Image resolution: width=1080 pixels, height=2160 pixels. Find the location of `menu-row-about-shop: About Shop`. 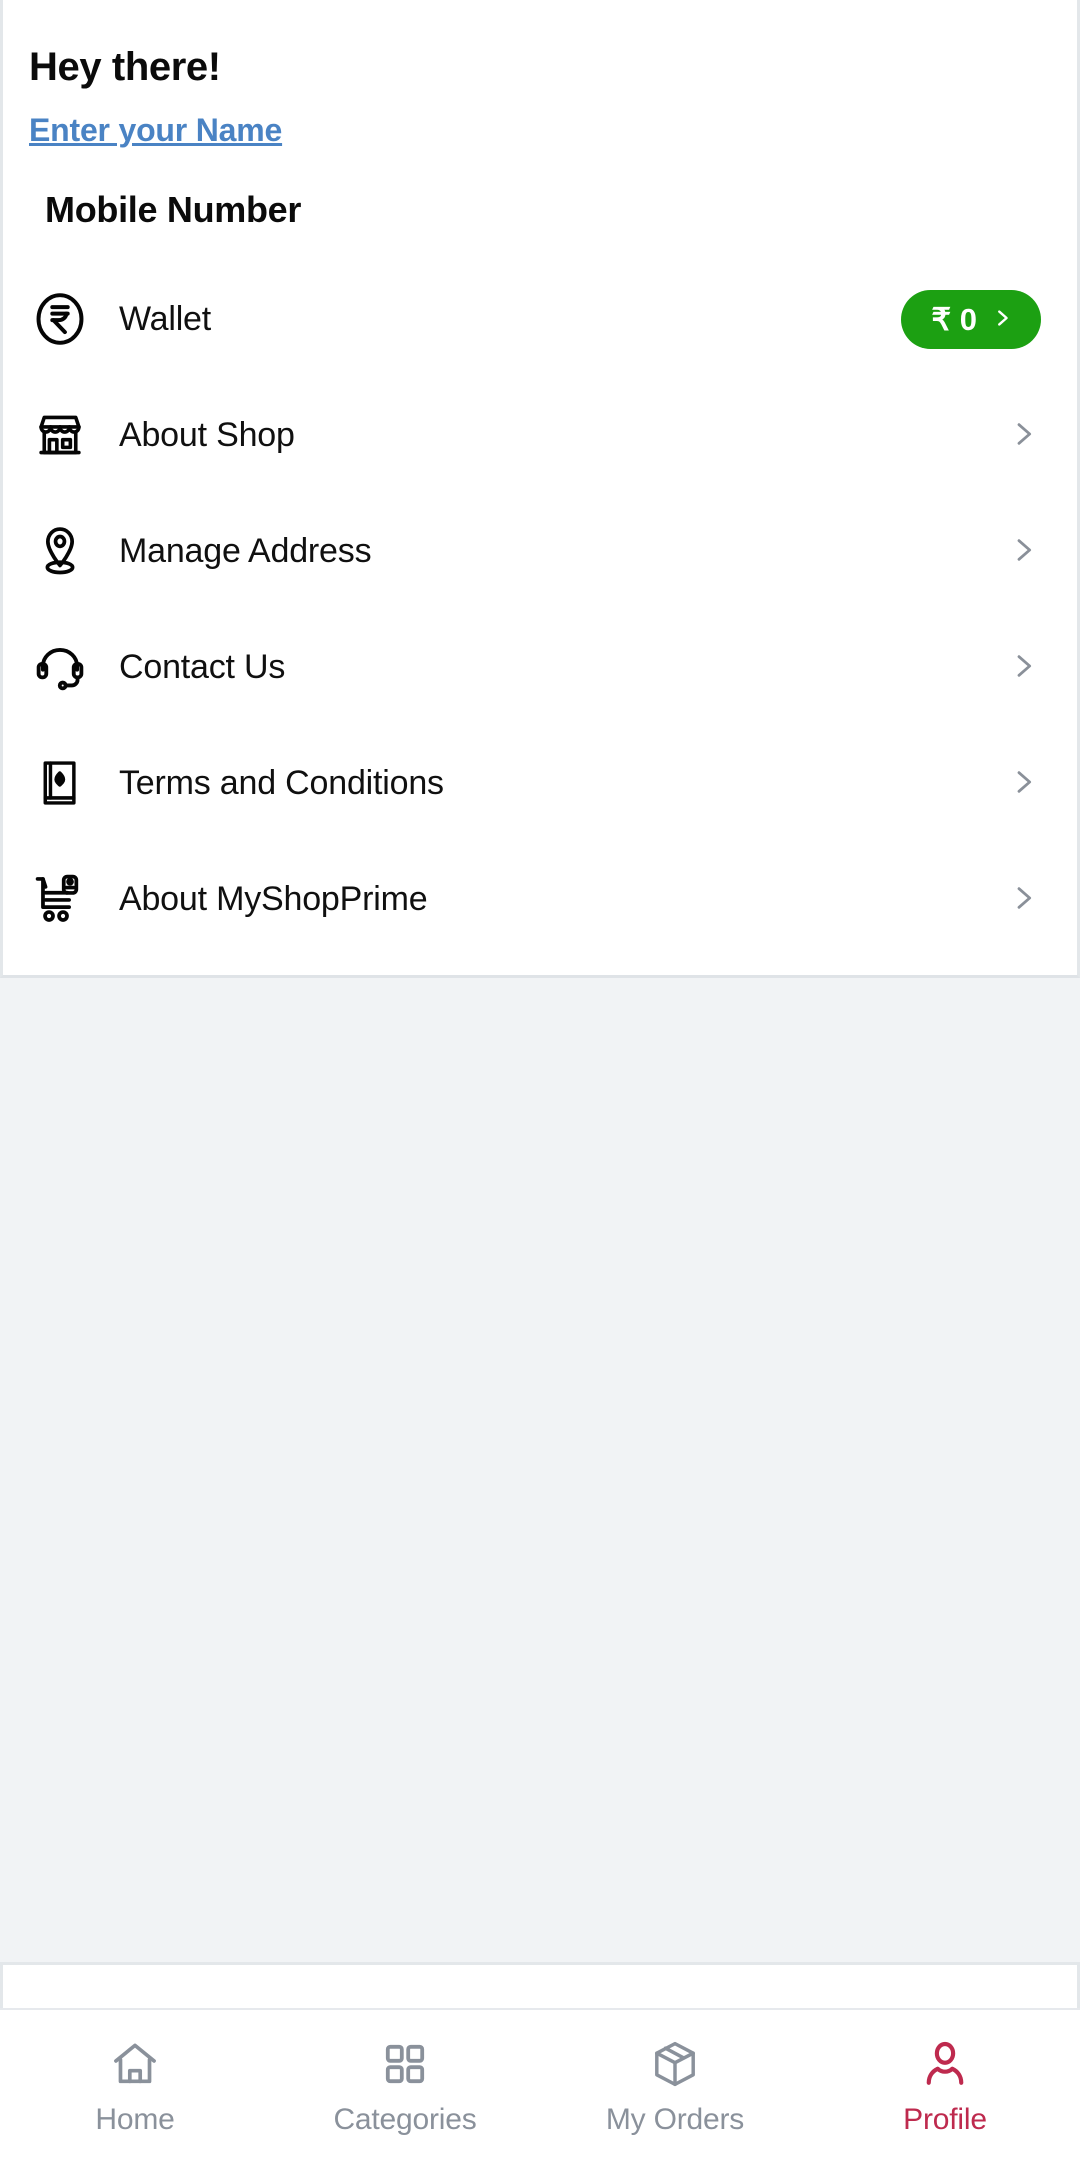

menu-row-about-shop: About Shop is located at coordinates (540, 435).